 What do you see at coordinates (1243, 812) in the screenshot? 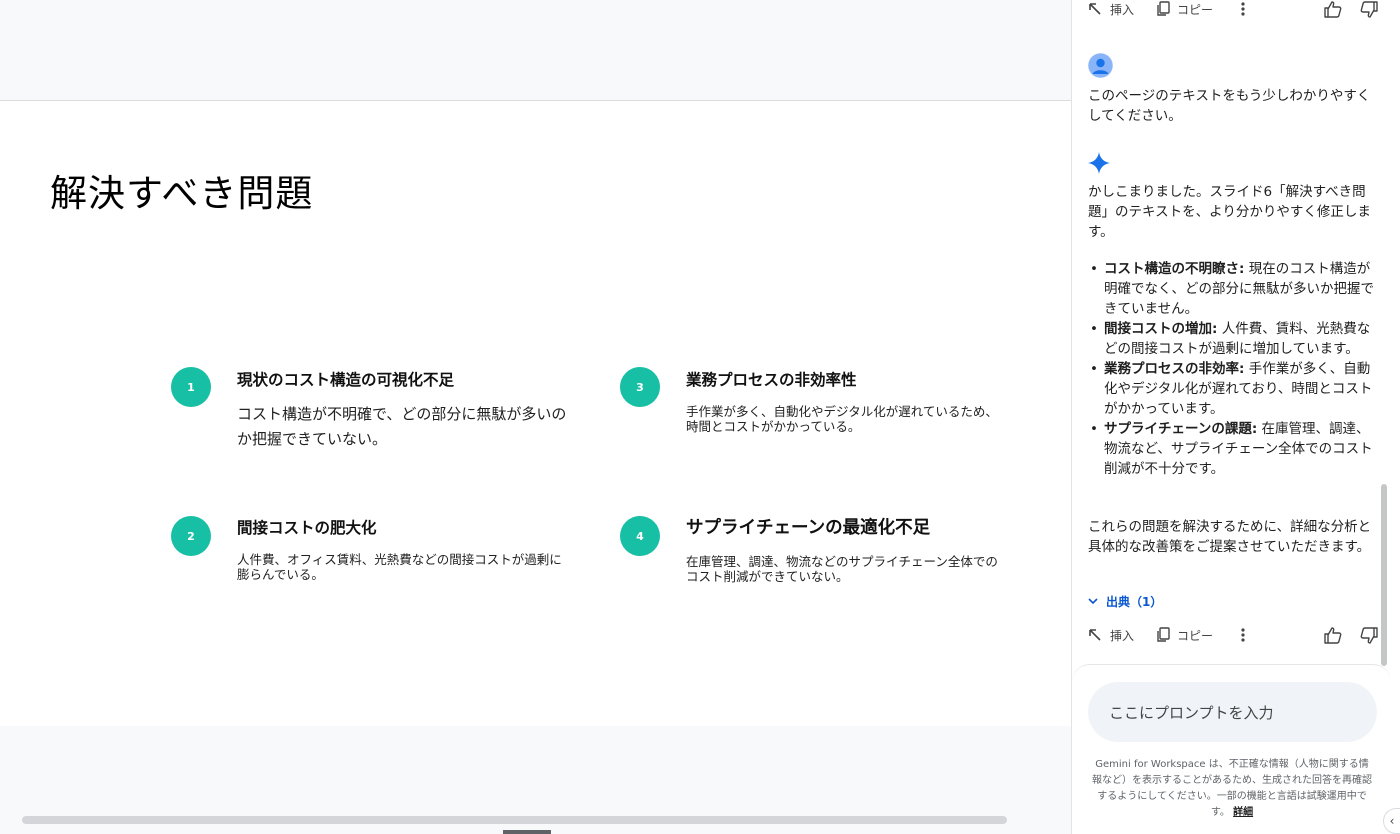
I see `details-link: 詳細` at bounding box center [1243, 812].